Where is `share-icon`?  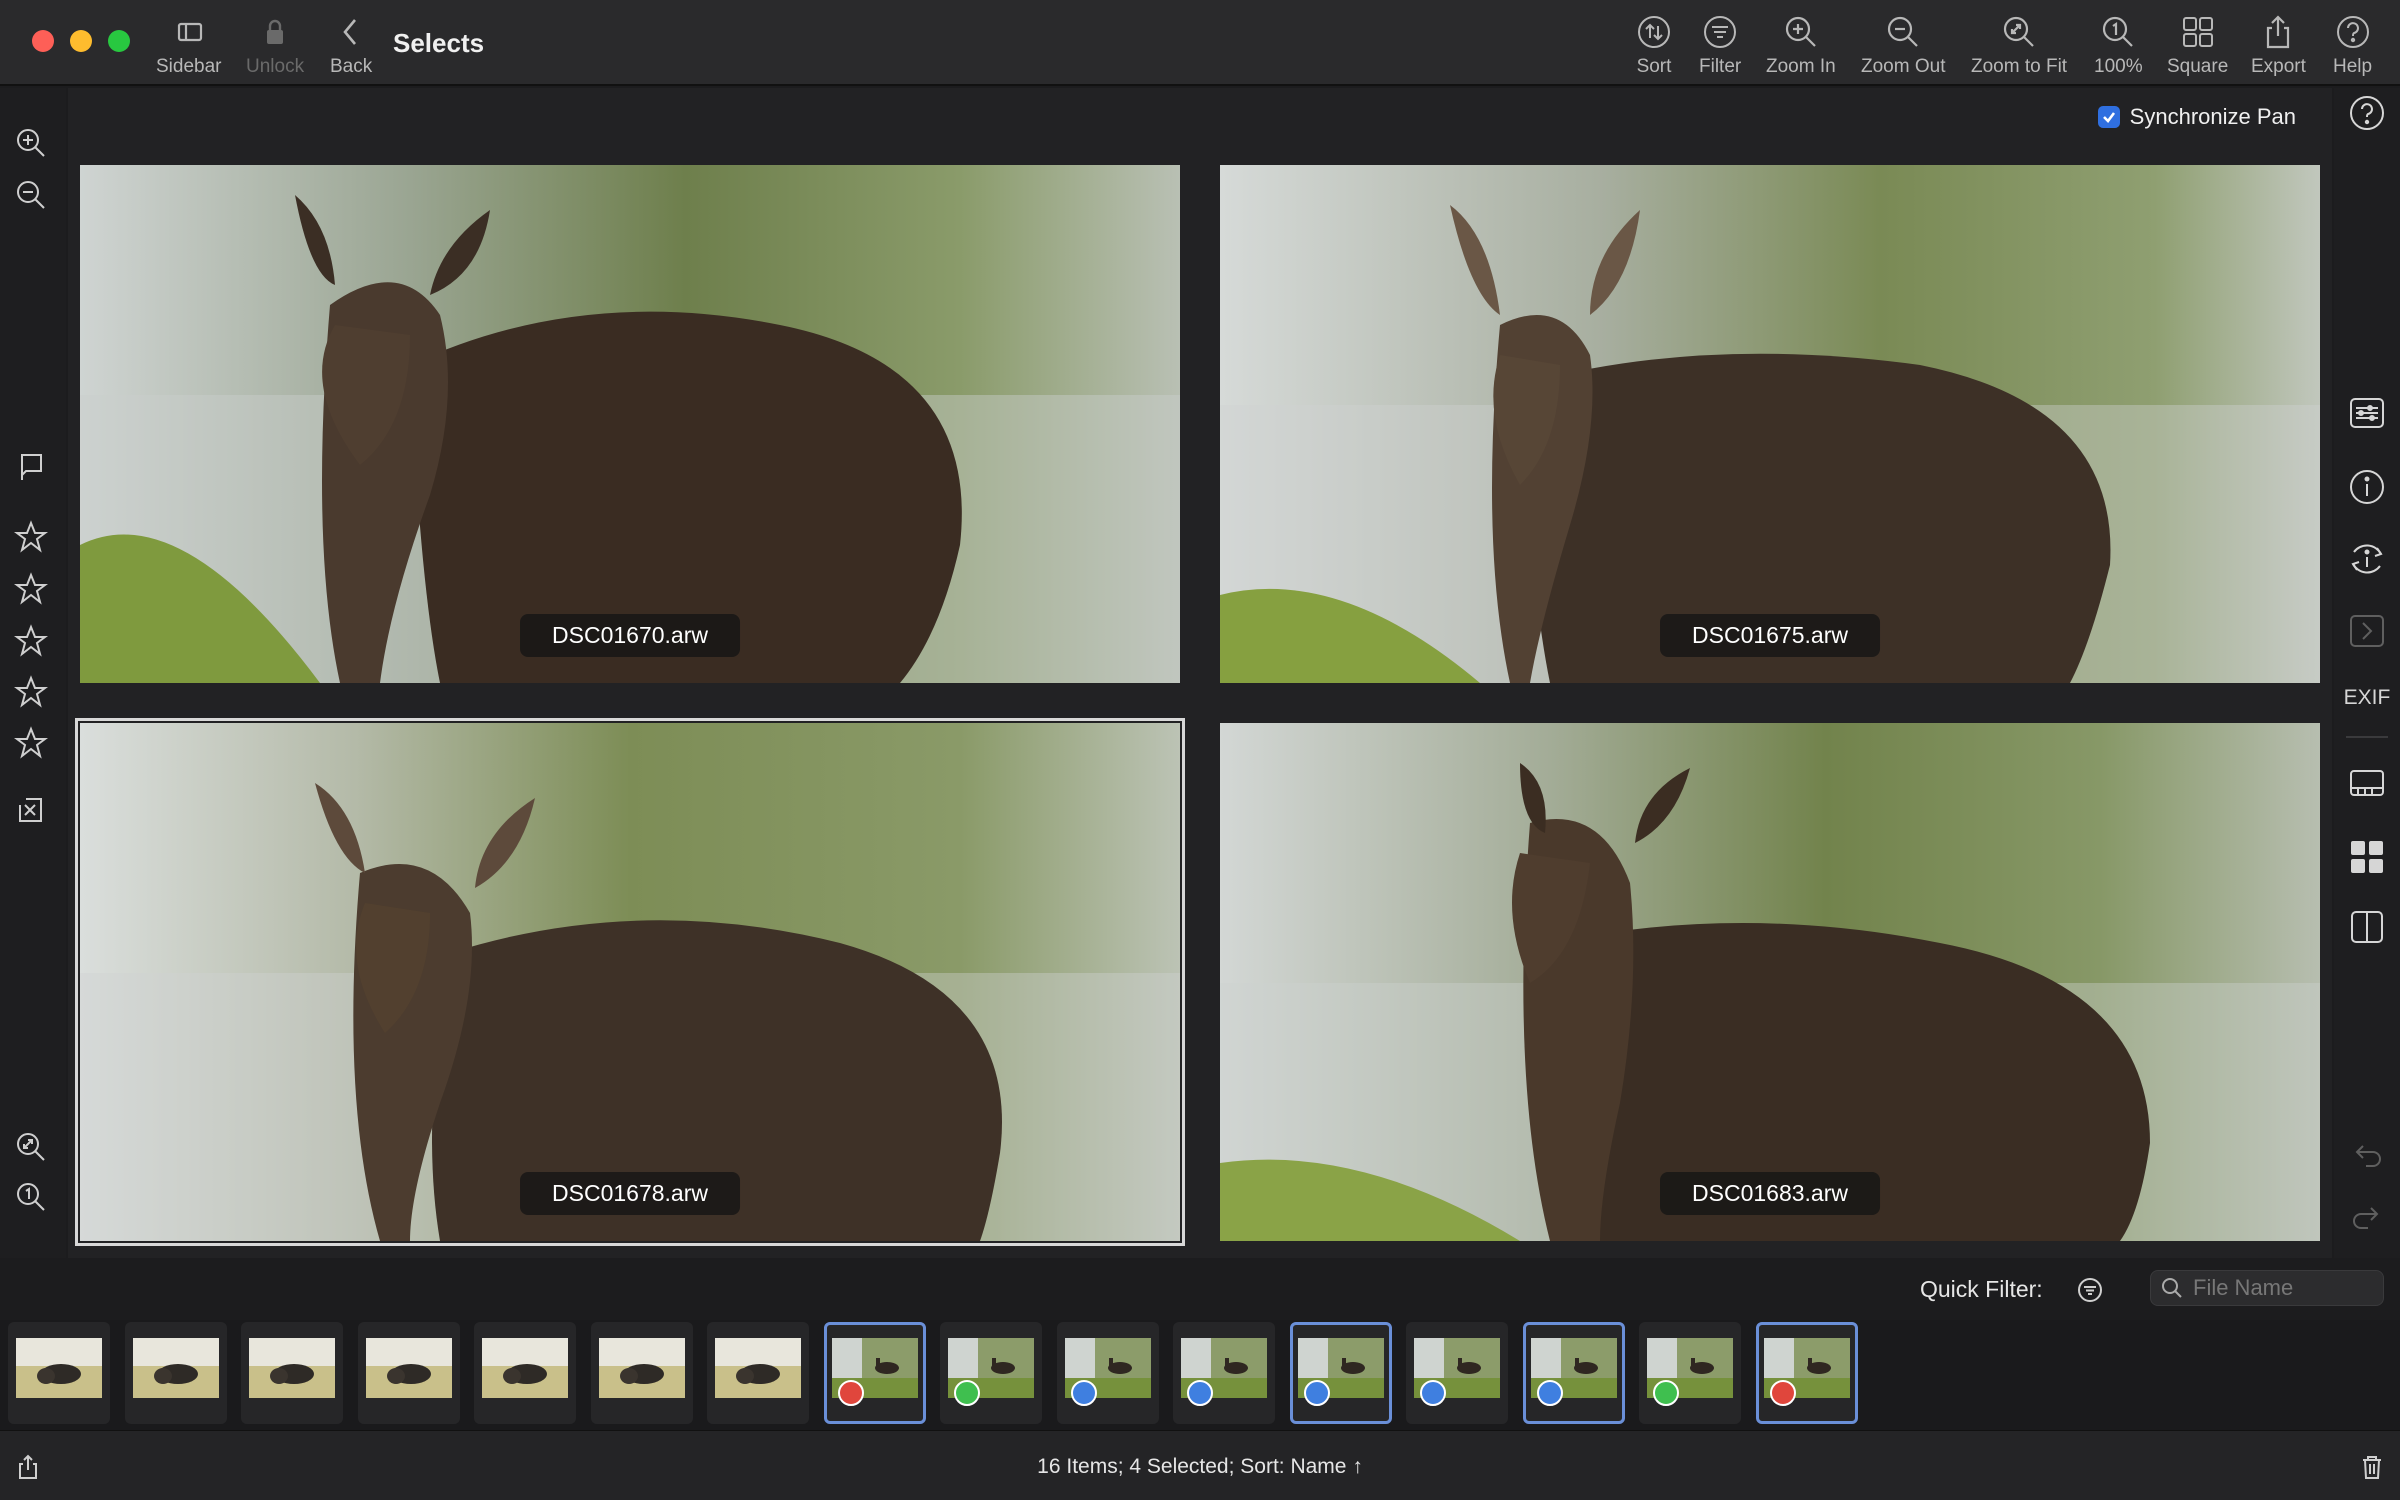
share-icon is located at coordinates (2278, 32).